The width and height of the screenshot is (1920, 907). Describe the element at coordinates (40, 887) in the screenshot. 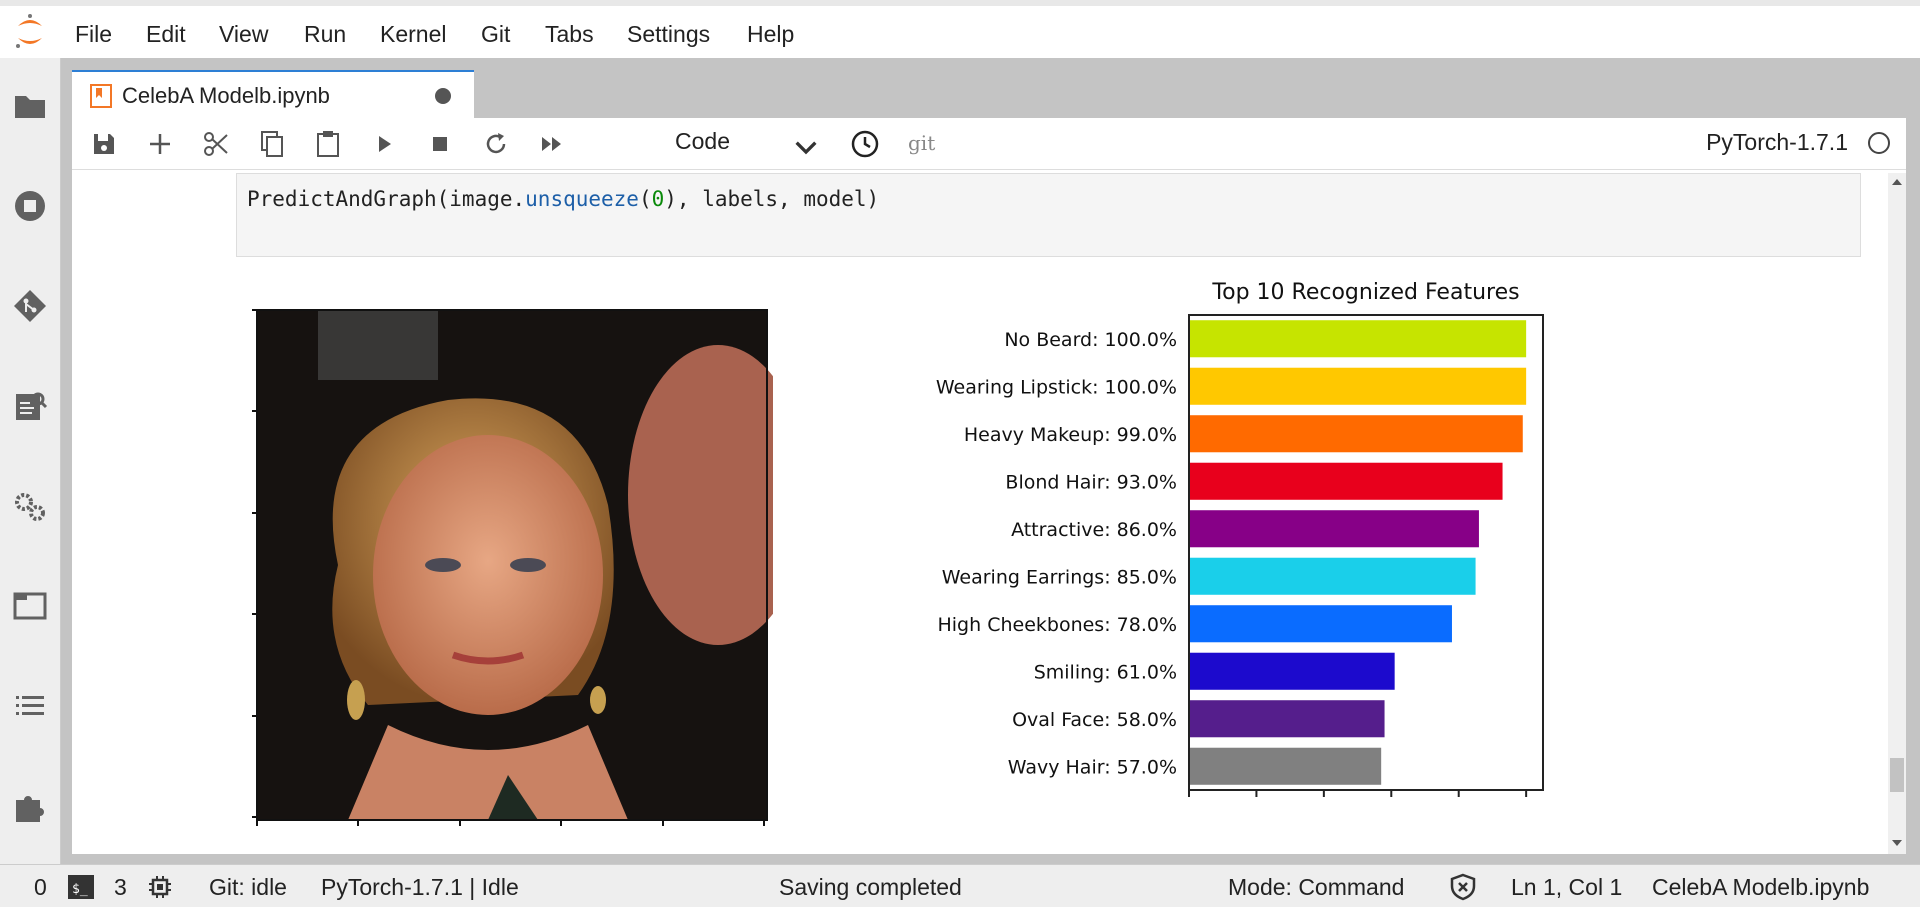

I see `terminal-count: 0` at that location.